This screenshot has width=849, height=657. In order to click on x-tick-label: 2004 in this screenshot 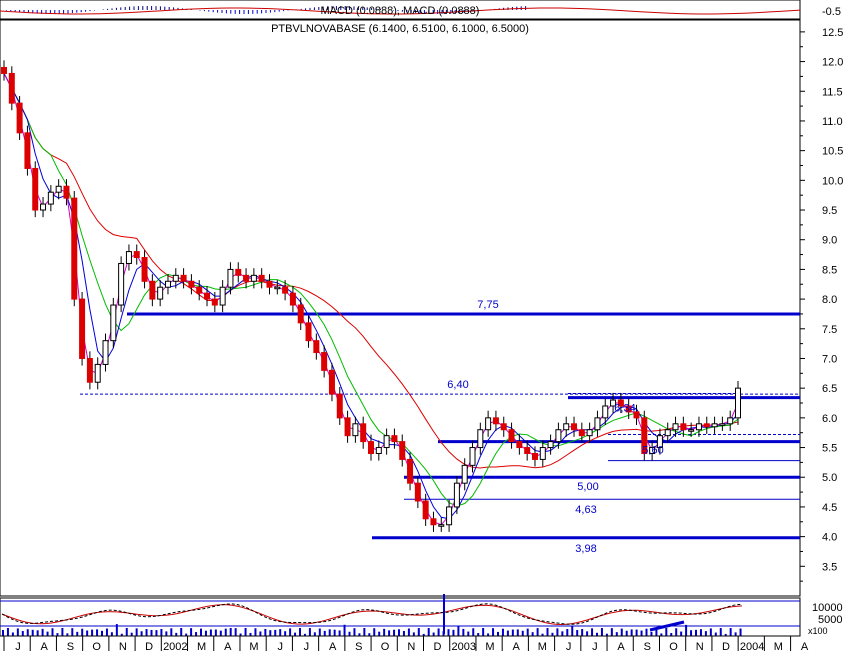, I will do `click(752, 646)`.